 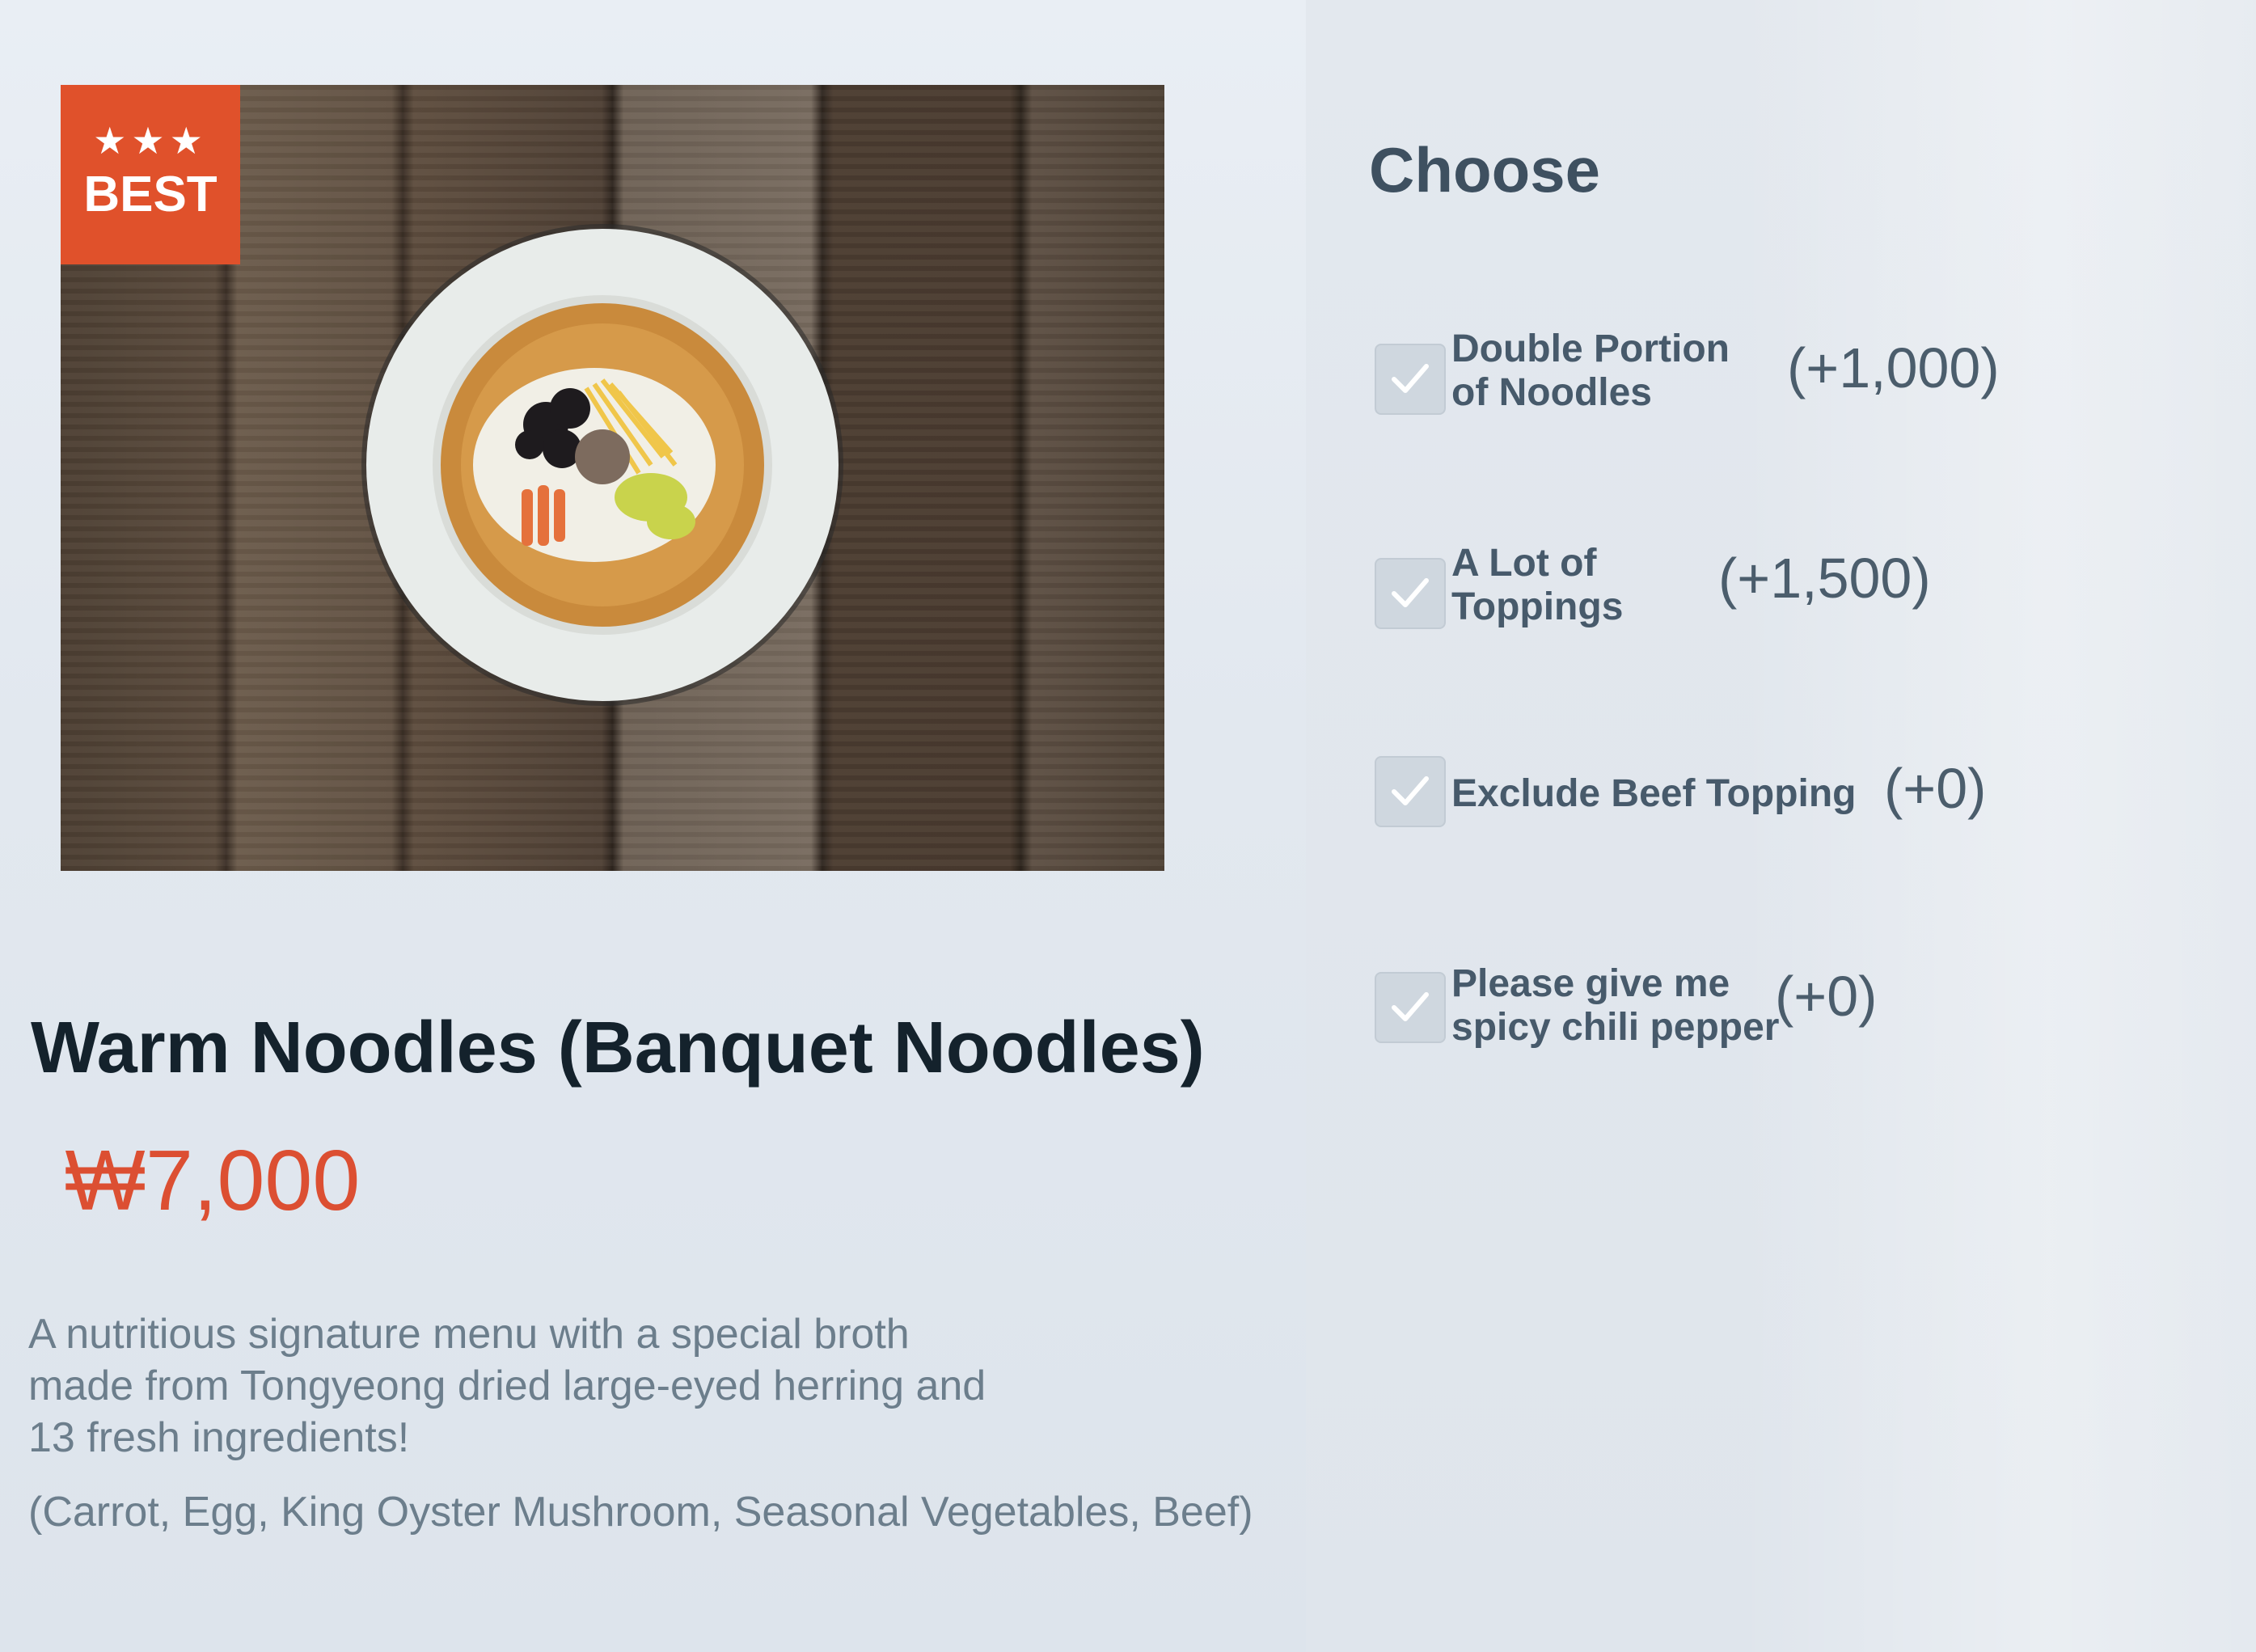 I want to click on option-label-line2: spicy chili pepper, so click(x=1615, y=1027).